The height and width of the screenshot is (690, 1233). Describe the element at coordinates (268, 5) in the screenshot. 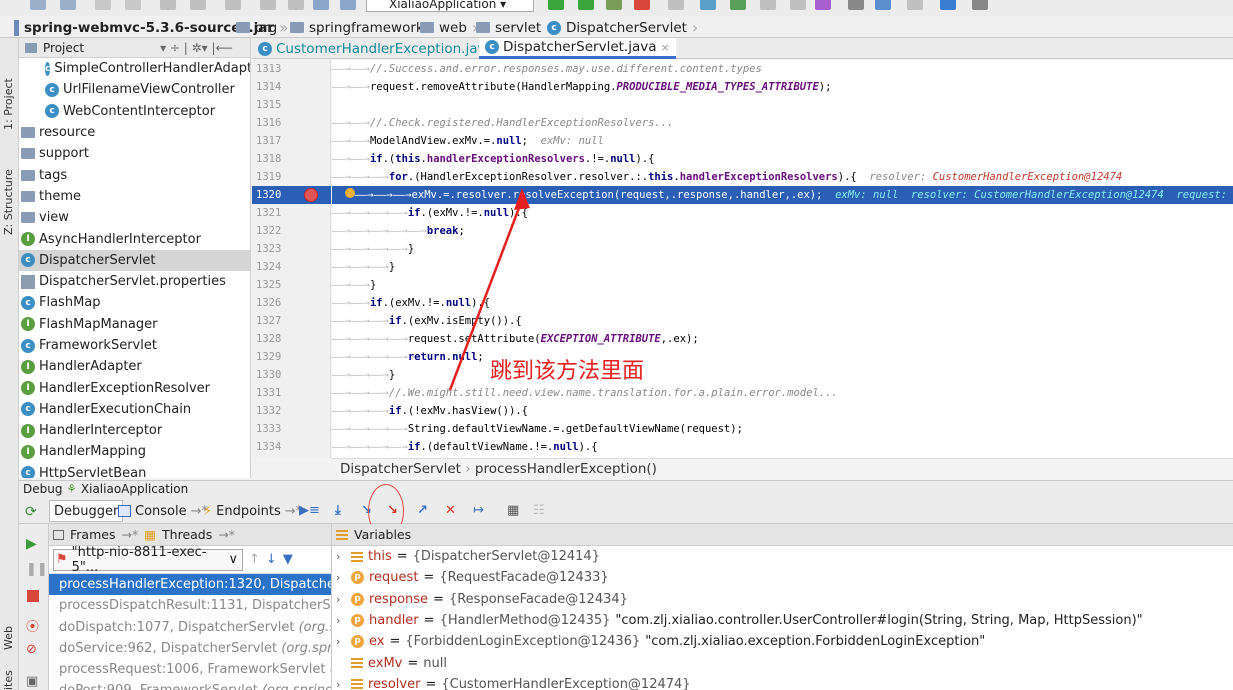

I see `find-icon` at that location.